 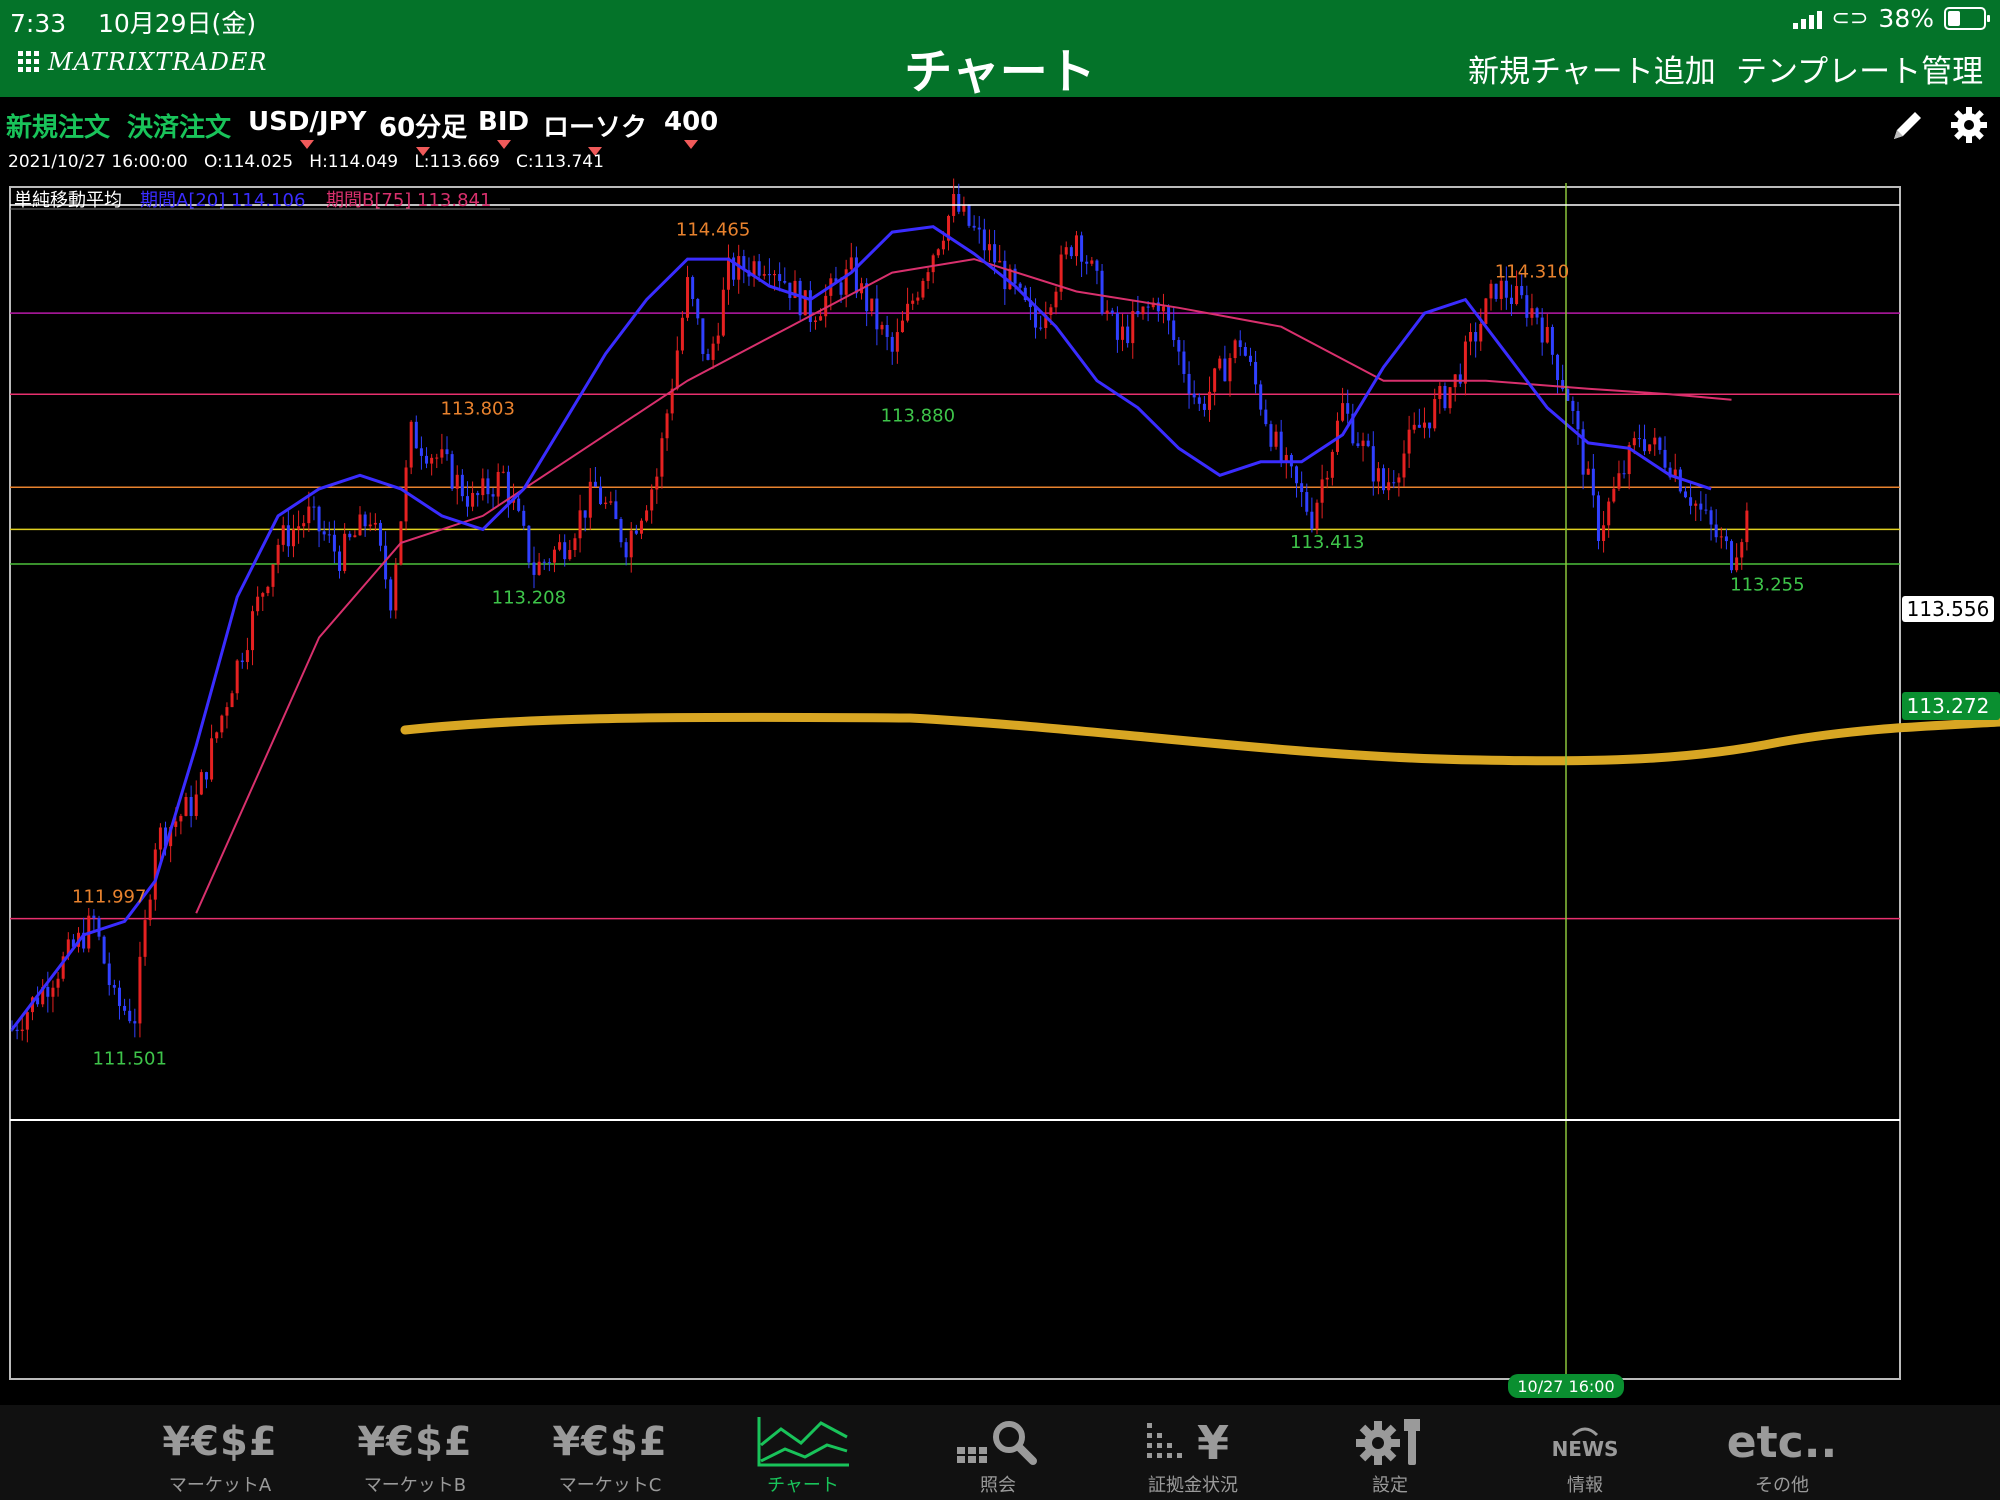 I want to click on price-type-label: BID, so click(x=504, y=122).